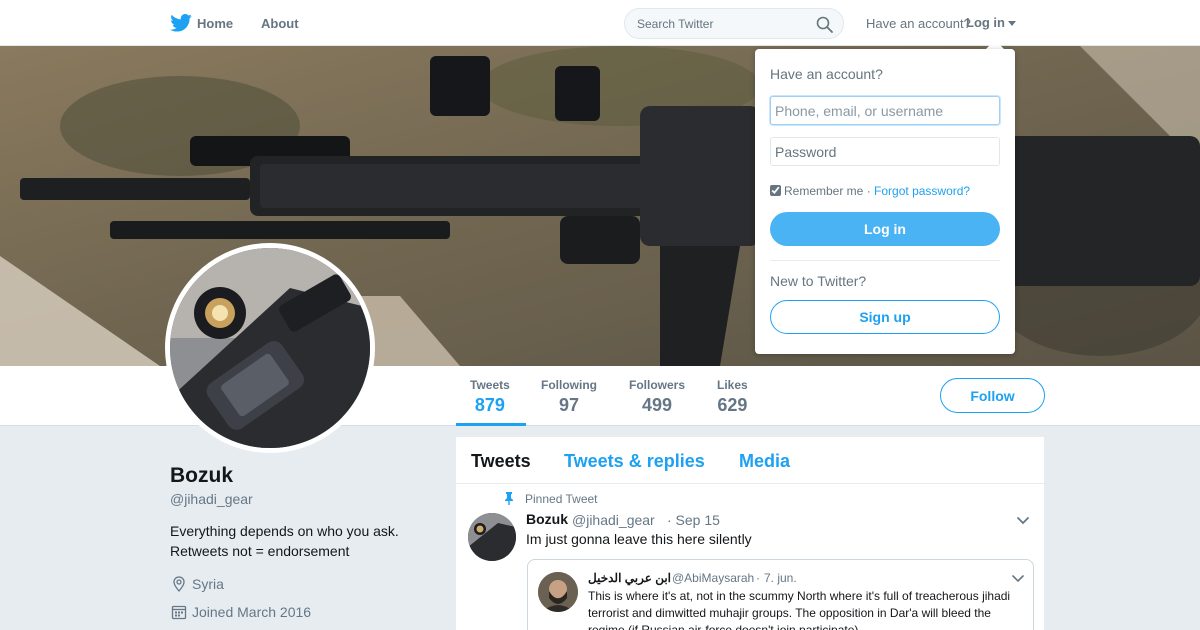  I want to click on stat-value: 879, so click(489, 405).